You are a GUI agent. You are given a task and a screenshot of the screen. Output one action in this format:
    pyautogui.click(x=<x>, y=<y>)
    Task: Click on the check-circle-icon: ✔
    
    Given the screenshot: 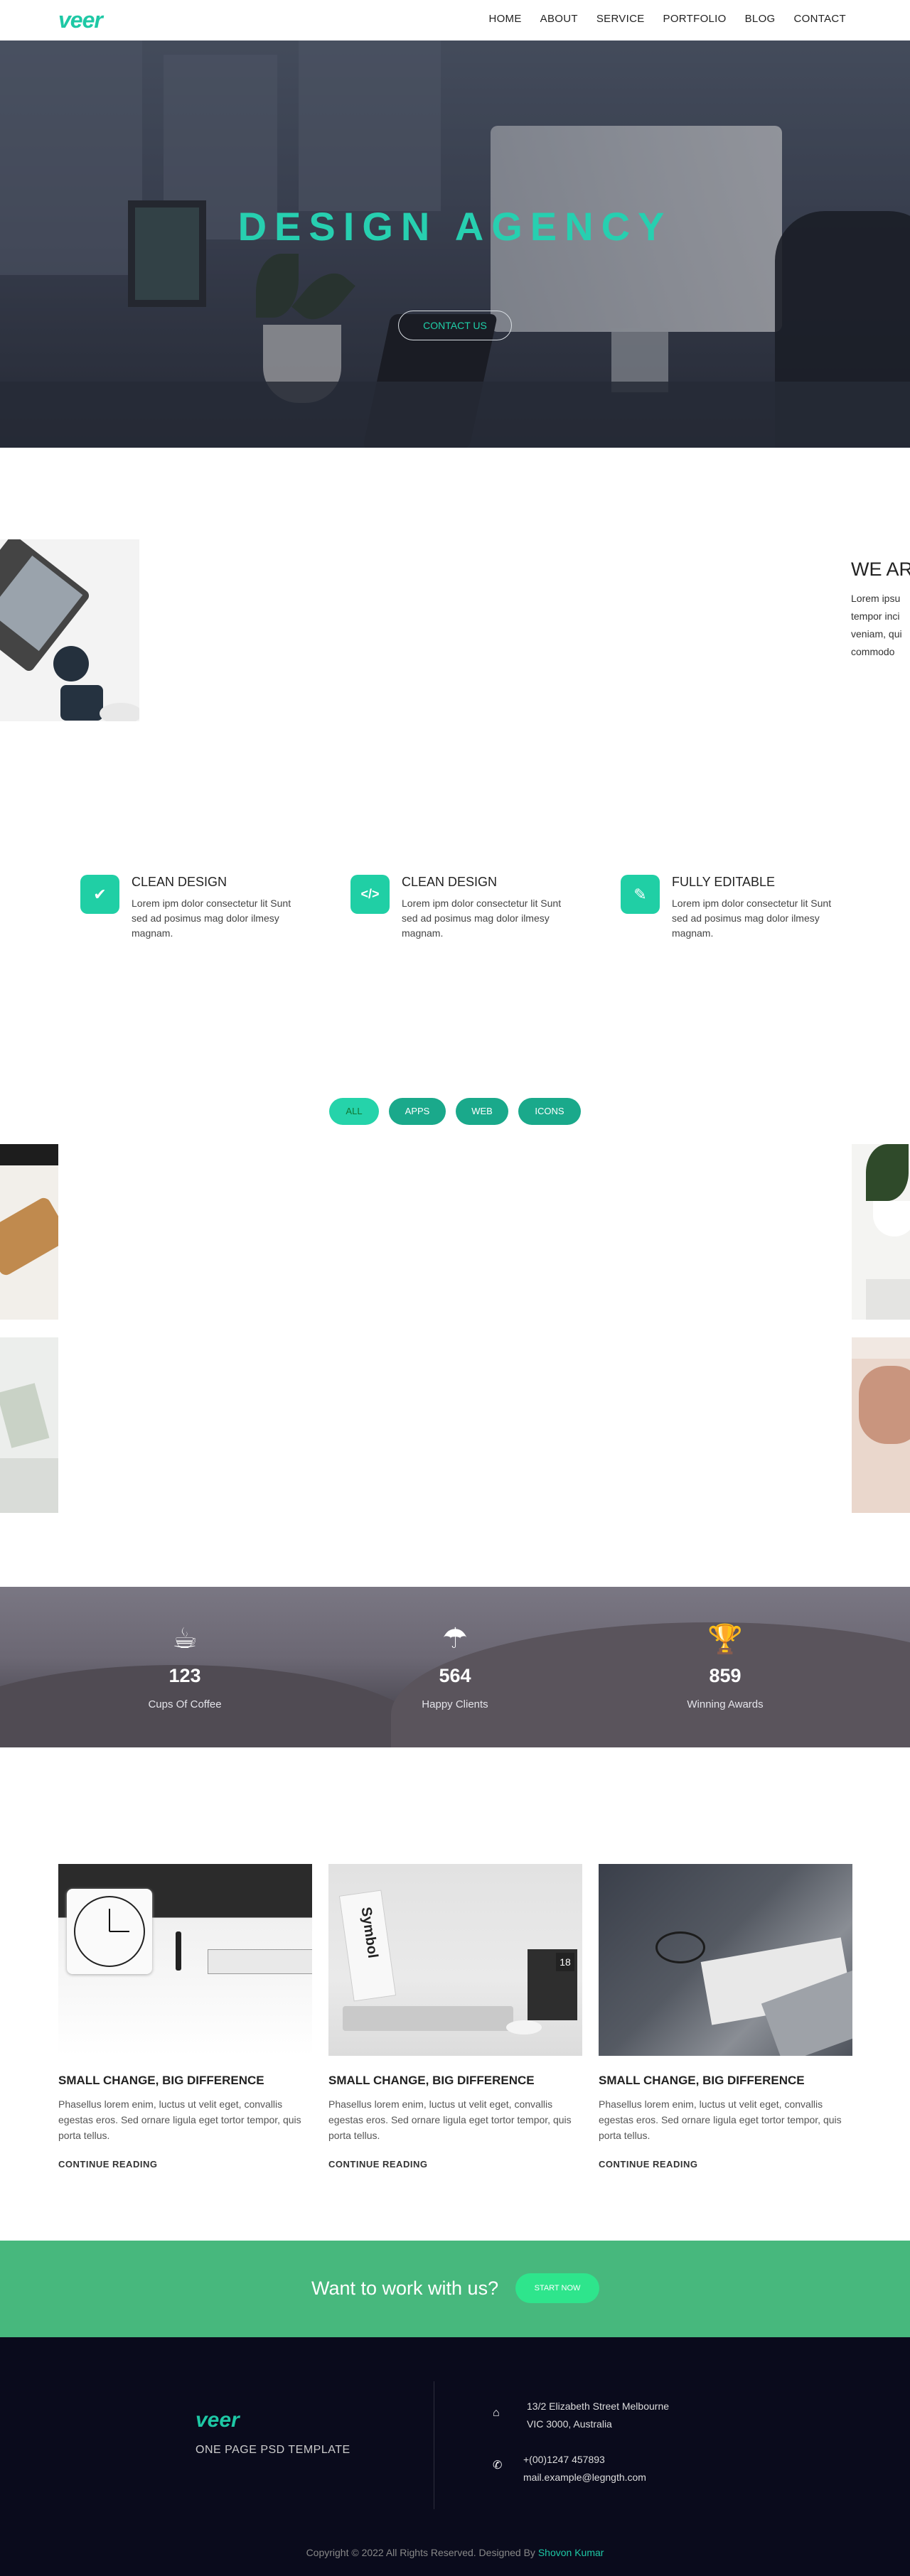 What is the action you would take?
    pyautogui.click(x=100, y=895)
    